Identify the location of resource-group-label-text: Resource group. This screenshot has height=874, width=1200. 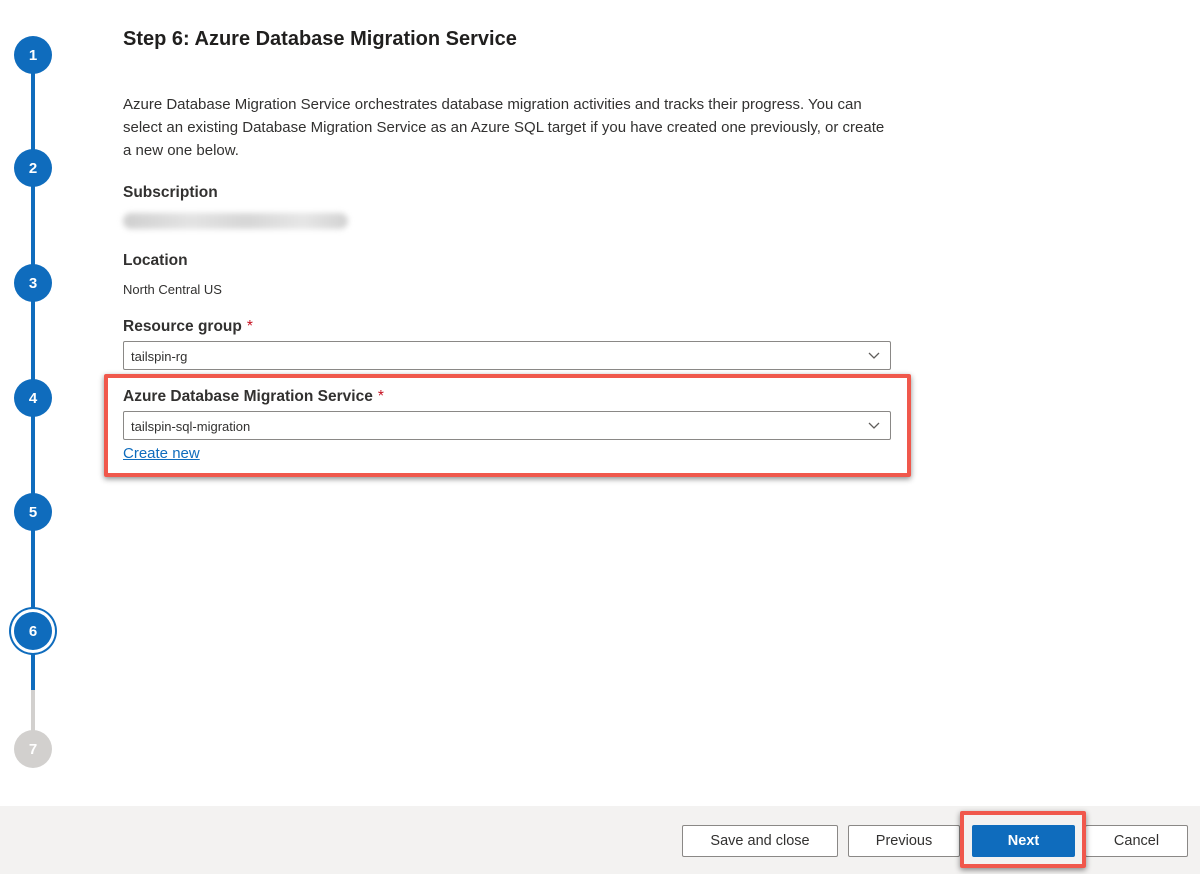
(182, 326).